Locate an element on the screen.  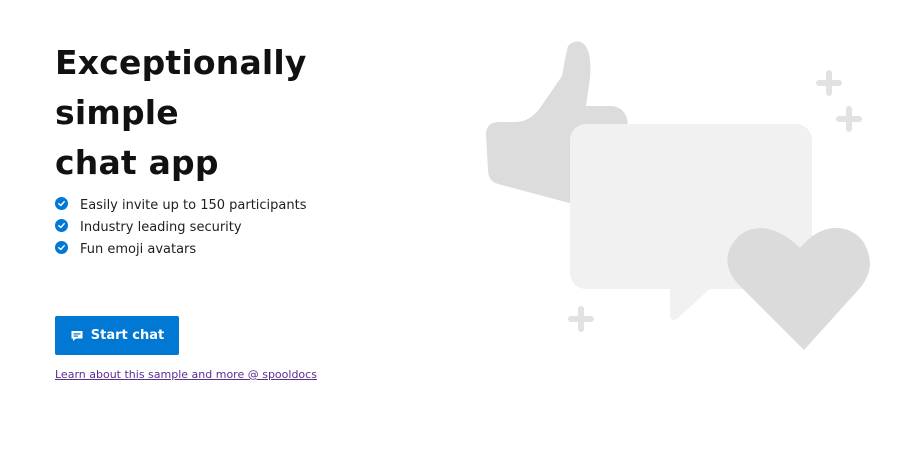
feature-label: Easily invite up to 150 participants is located at coordinates (193, 205).